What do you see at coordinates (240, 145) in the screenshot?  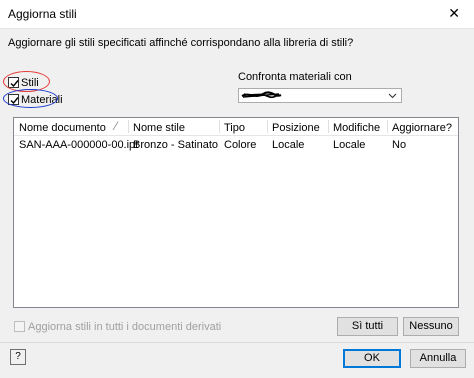 I see `cell-type: Colore` at bounding box center [240, 145].